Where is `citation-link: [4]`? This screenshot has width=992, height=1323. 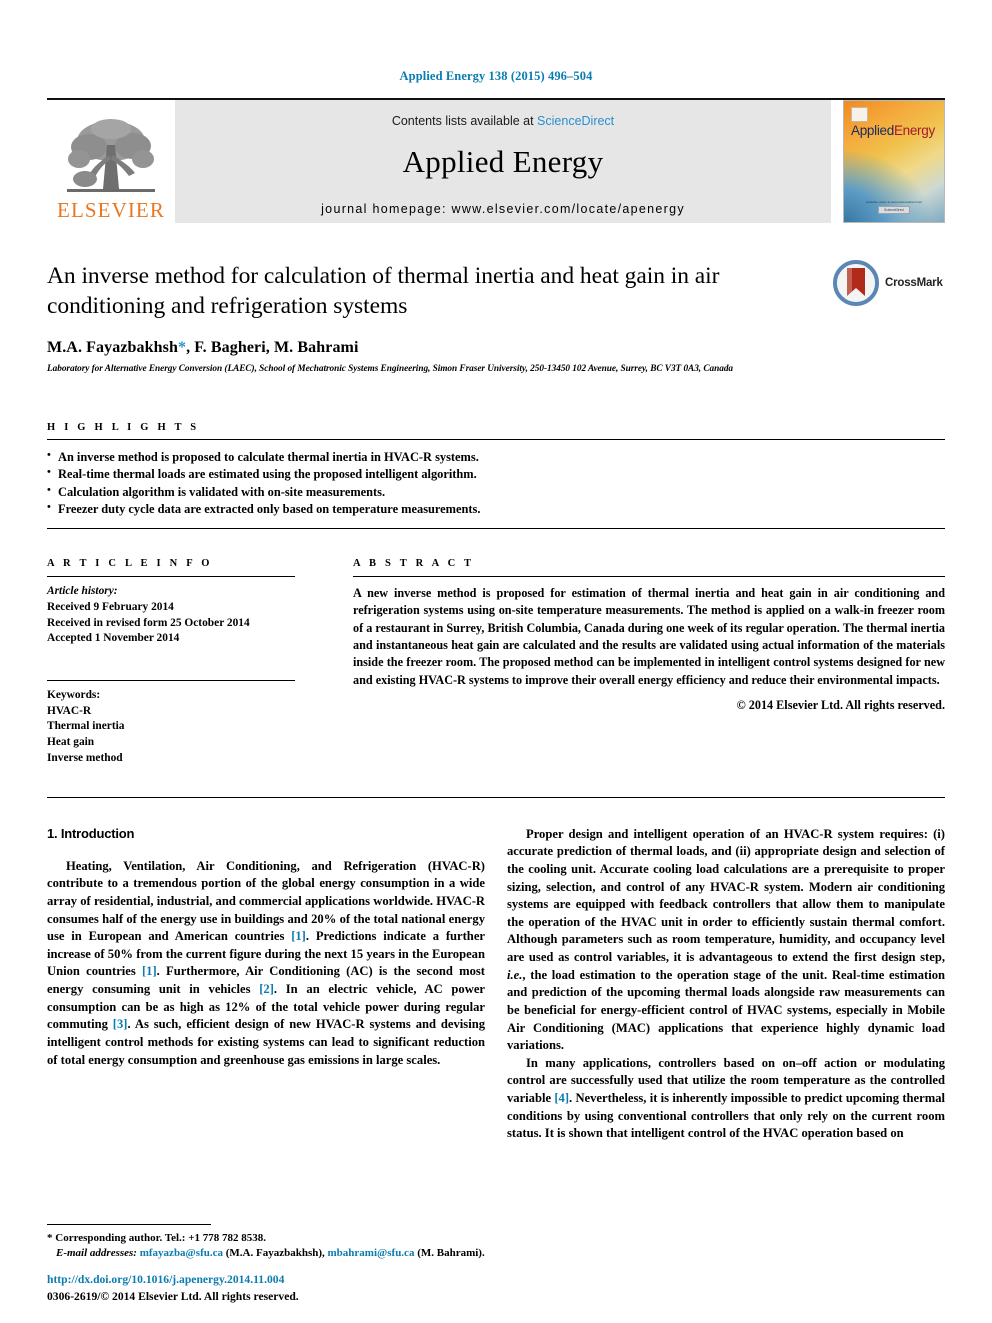 citation-link: [4] is located at coordinates (561, 1098).